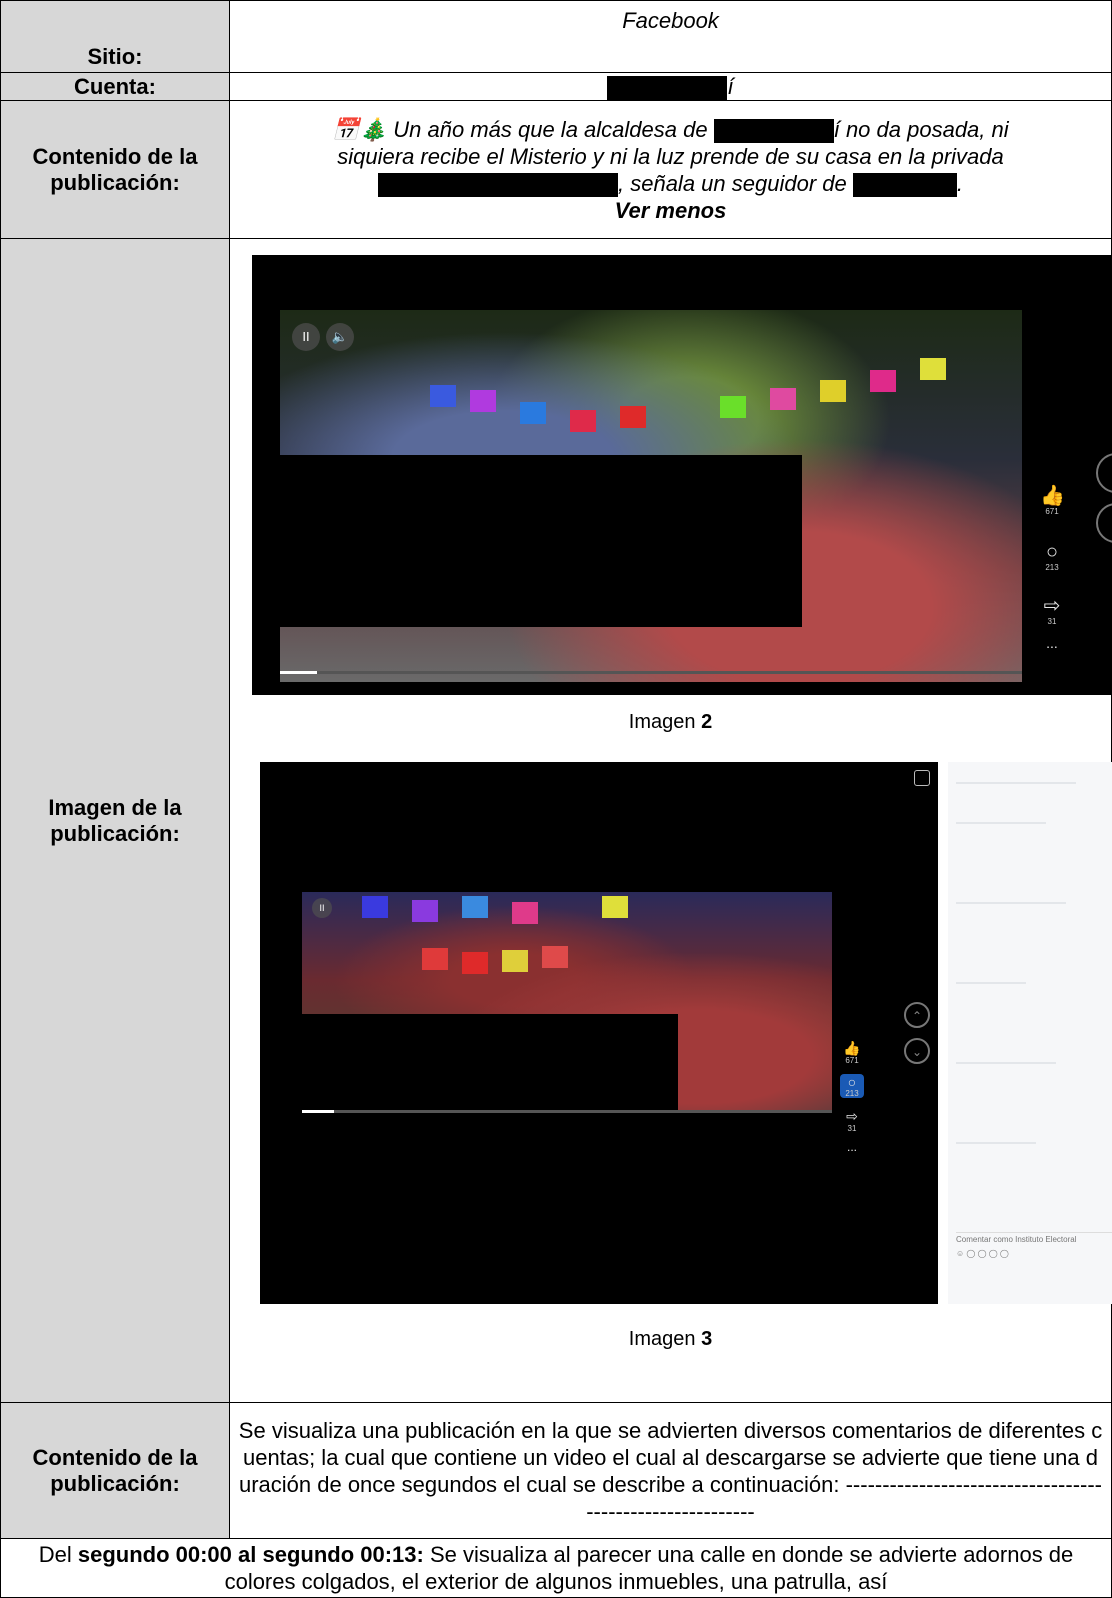 This screenshot has height=1598, width=1112. Describe the element at coordinates (360, 129) in the screenshot. I see `post-emoji: 📅🎄` at that location.